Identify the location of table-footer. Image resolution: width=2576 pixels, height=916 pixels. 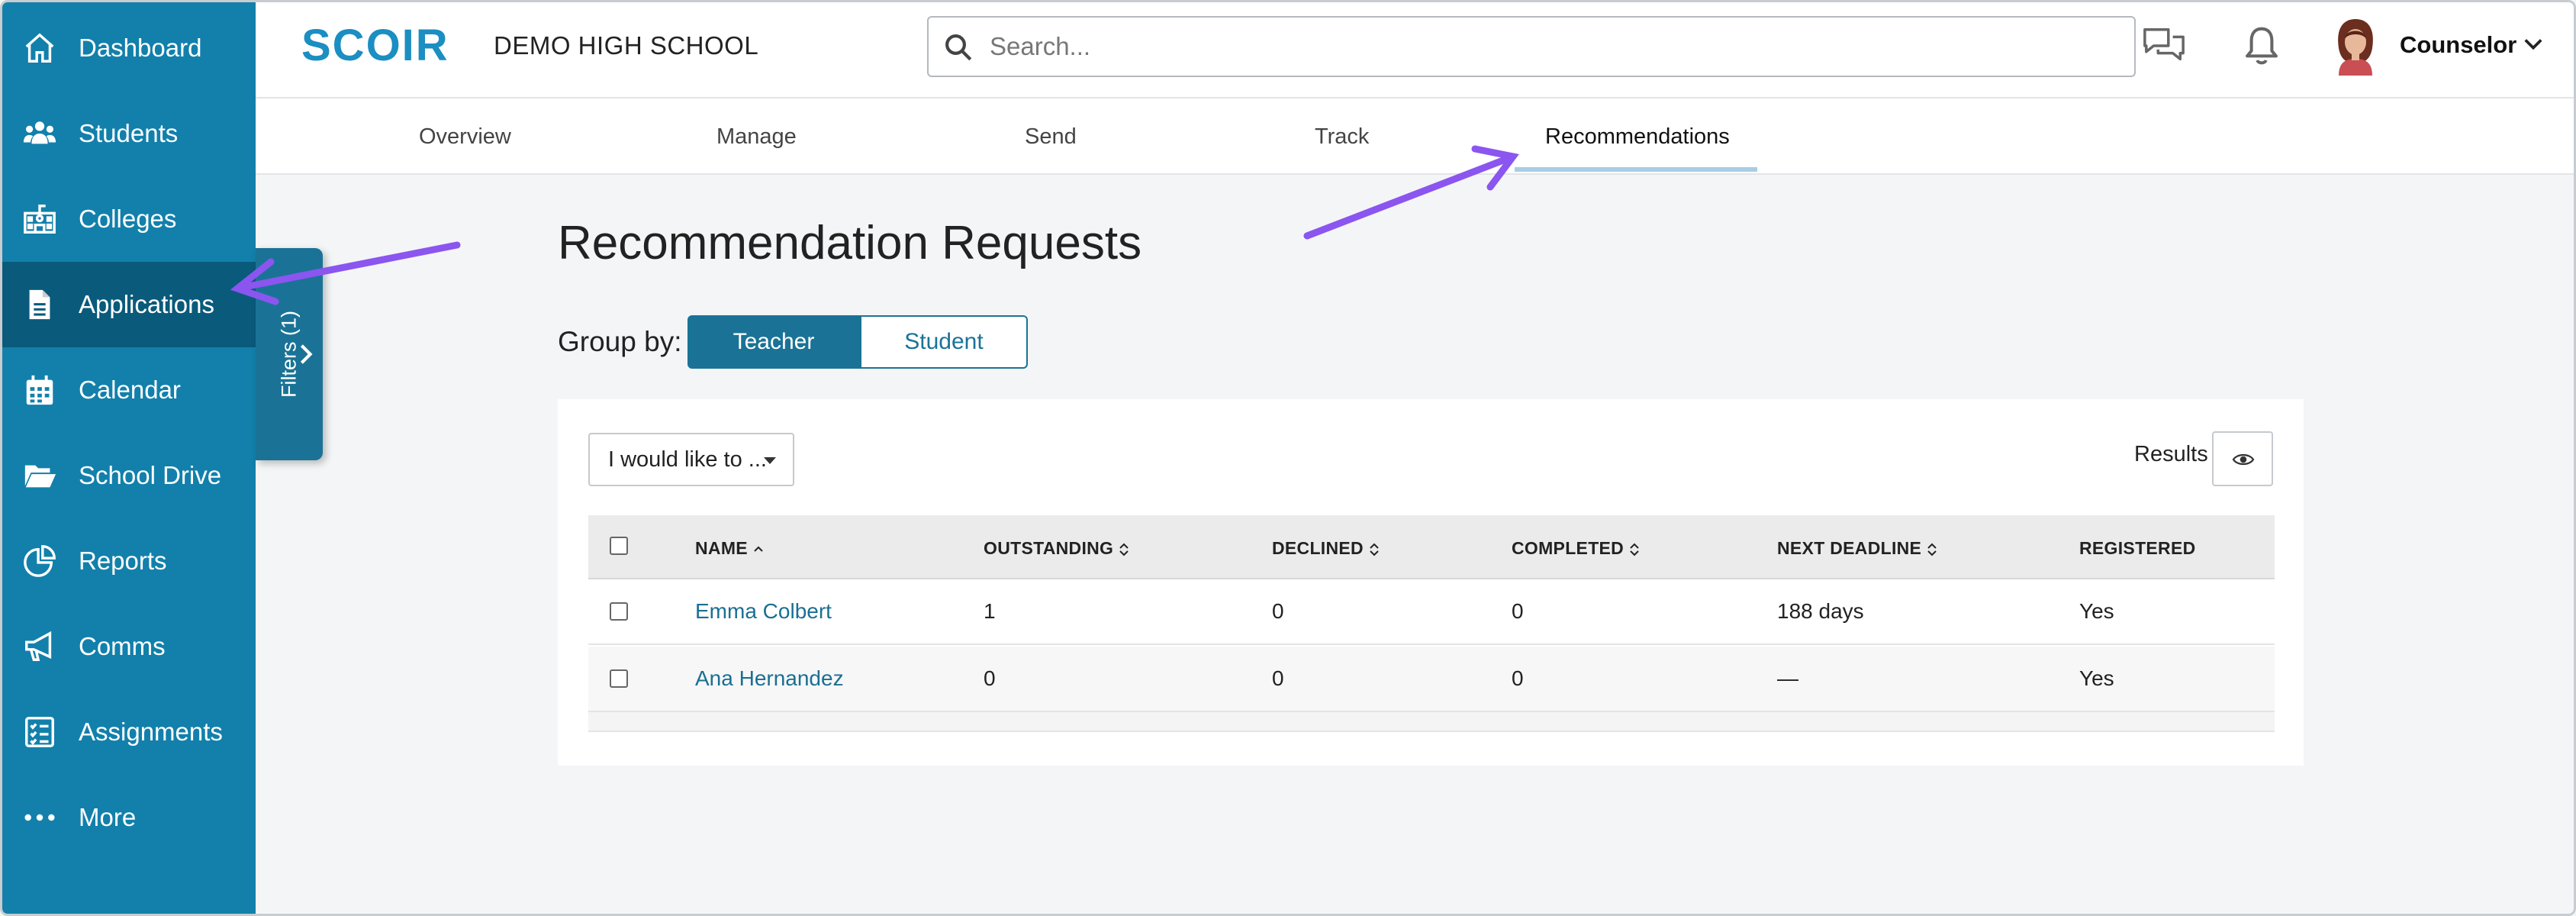
(1431, 722).